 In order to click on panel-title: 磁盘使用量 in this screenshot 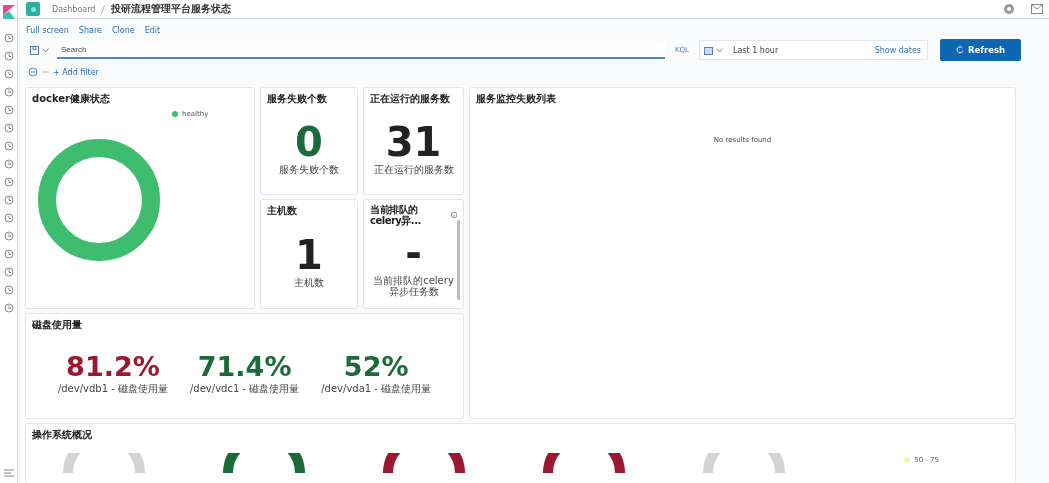, I will do `click(57, 325)`.